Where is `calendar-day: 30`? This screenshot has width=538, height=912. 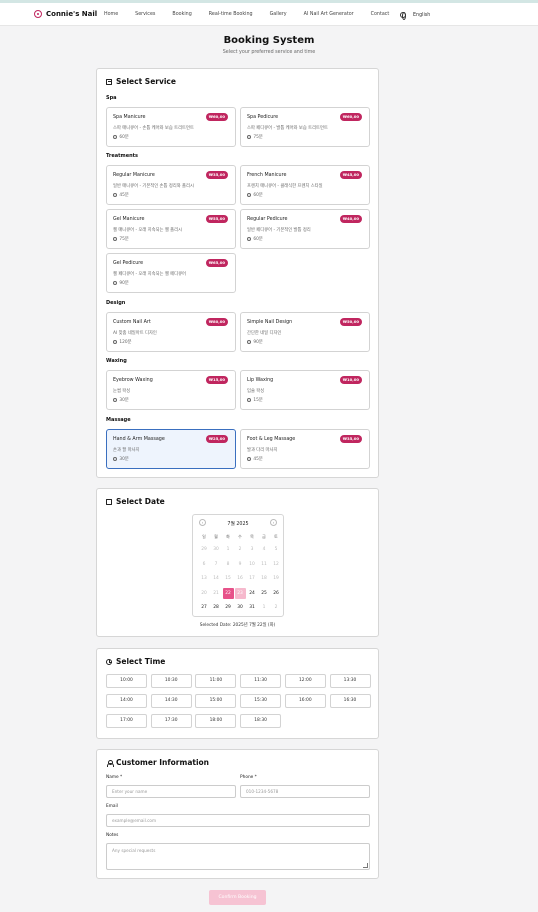
calendar-day: 30 is located at coordinates (240, 607).